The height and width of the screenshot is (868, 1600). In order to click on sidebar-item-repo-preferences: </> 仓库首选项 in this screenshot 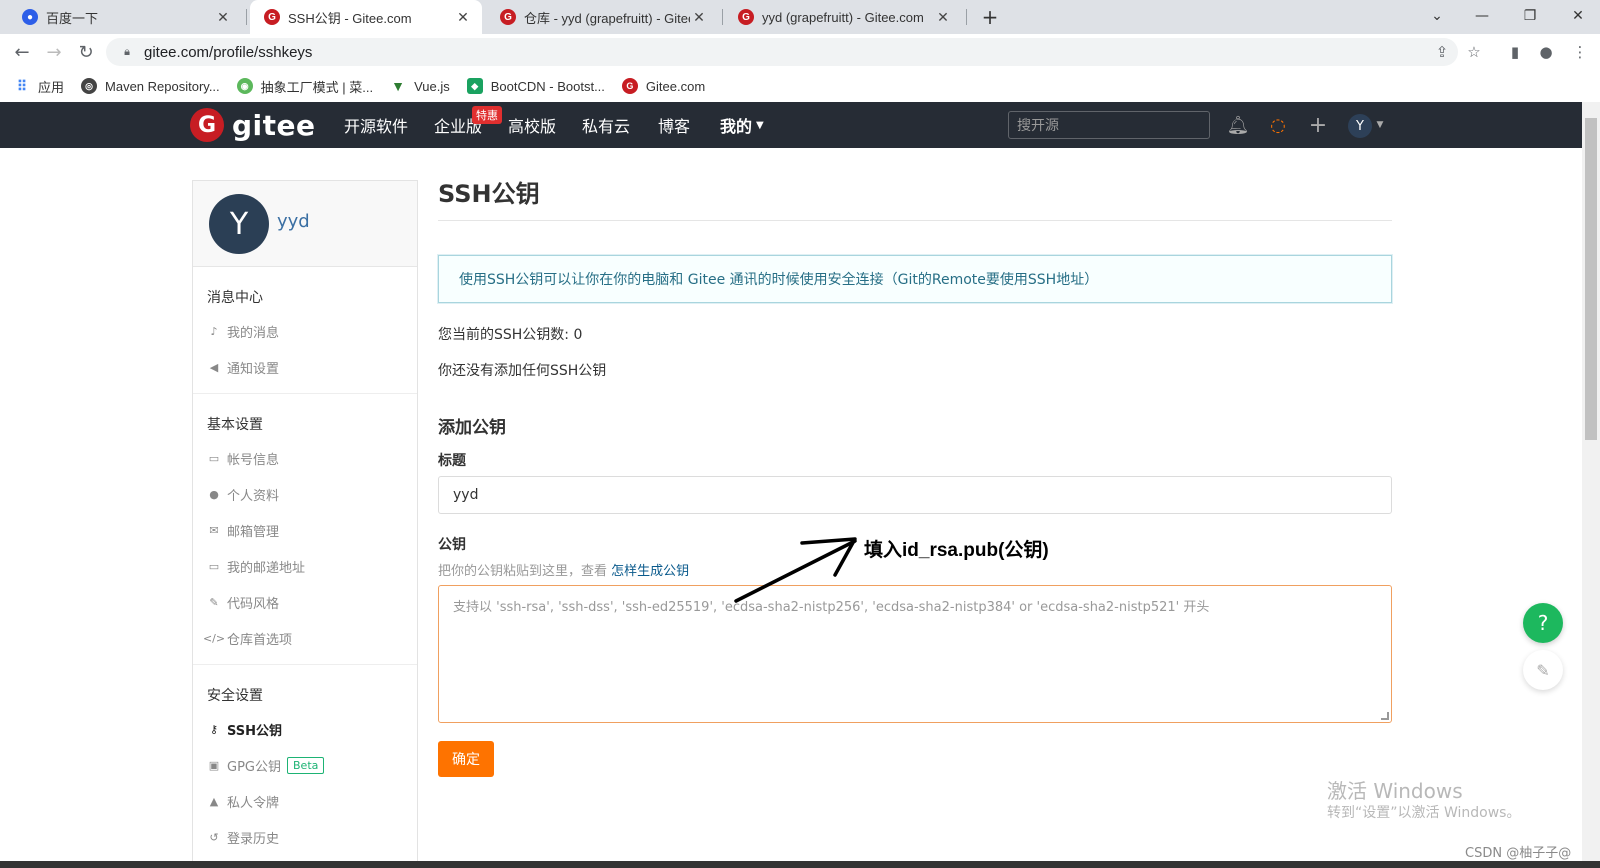, I will do `click(305, 638)`.